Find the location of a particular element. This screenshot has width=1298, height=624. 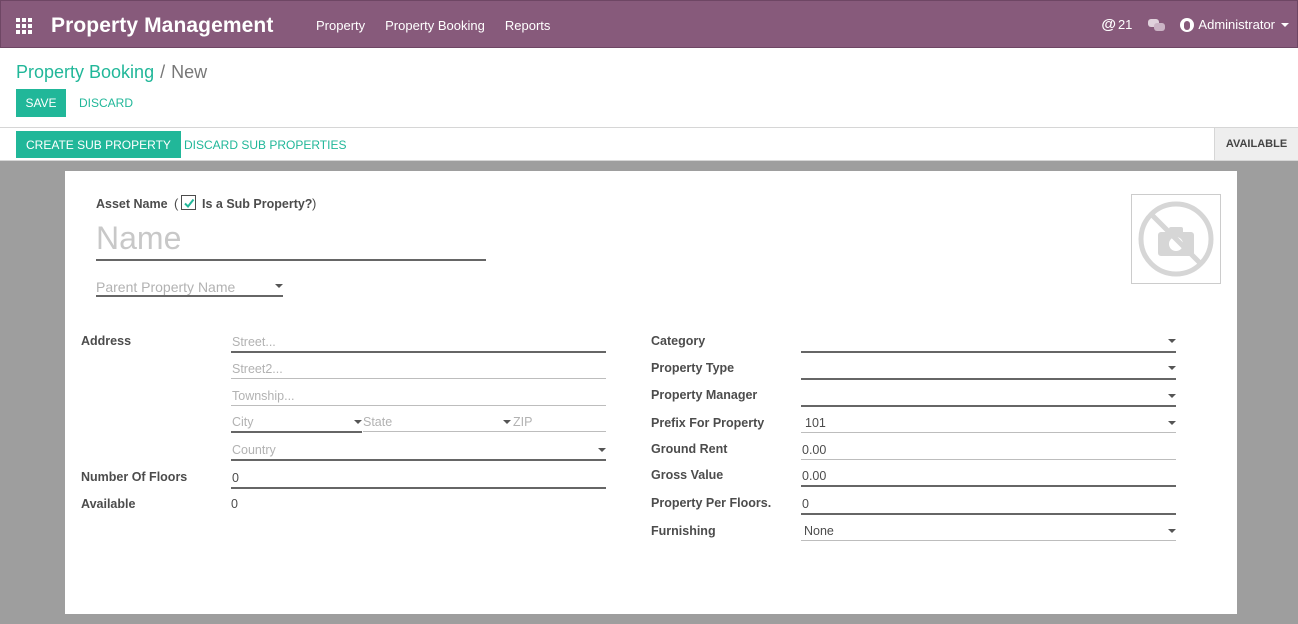

prefix-dropdown-icon is located at coordinates (1172, 423).